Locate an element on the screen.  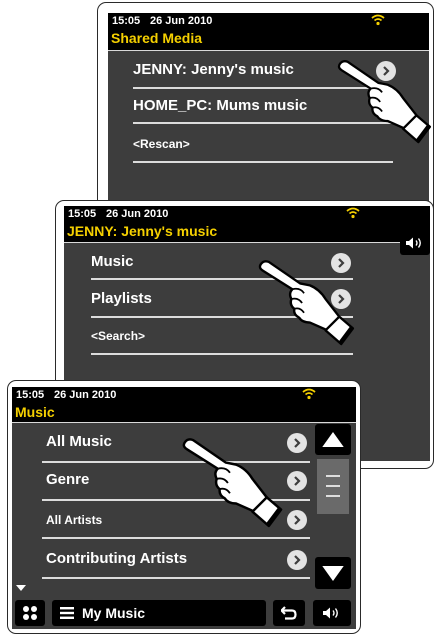
list-item-label: JENNY: Jenny's music is located at coordinates (213, 69).